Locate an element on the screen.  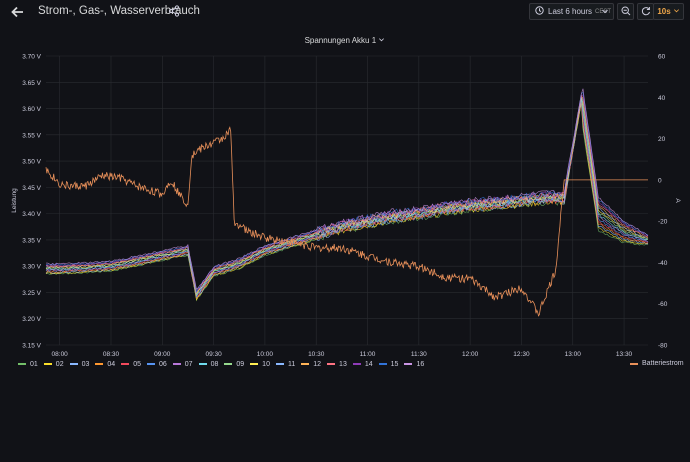
y2-tick-label: 0 is located at coordinates (660, 180).